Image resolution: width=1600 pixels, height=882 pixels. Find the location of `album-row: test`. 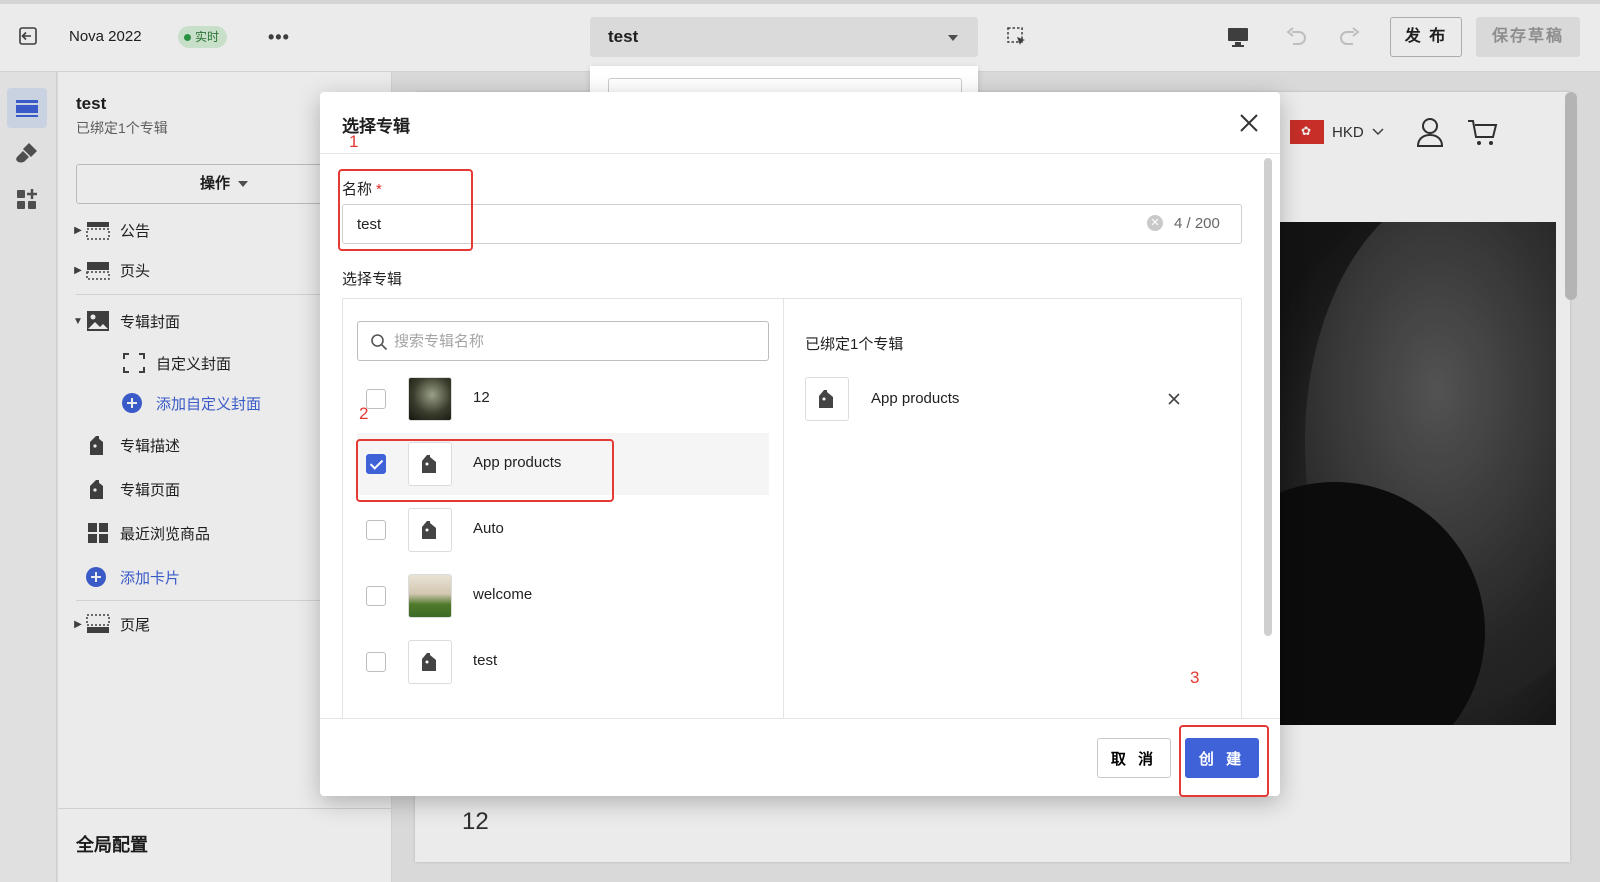

album-row: test is located at coordinates (563, 662).